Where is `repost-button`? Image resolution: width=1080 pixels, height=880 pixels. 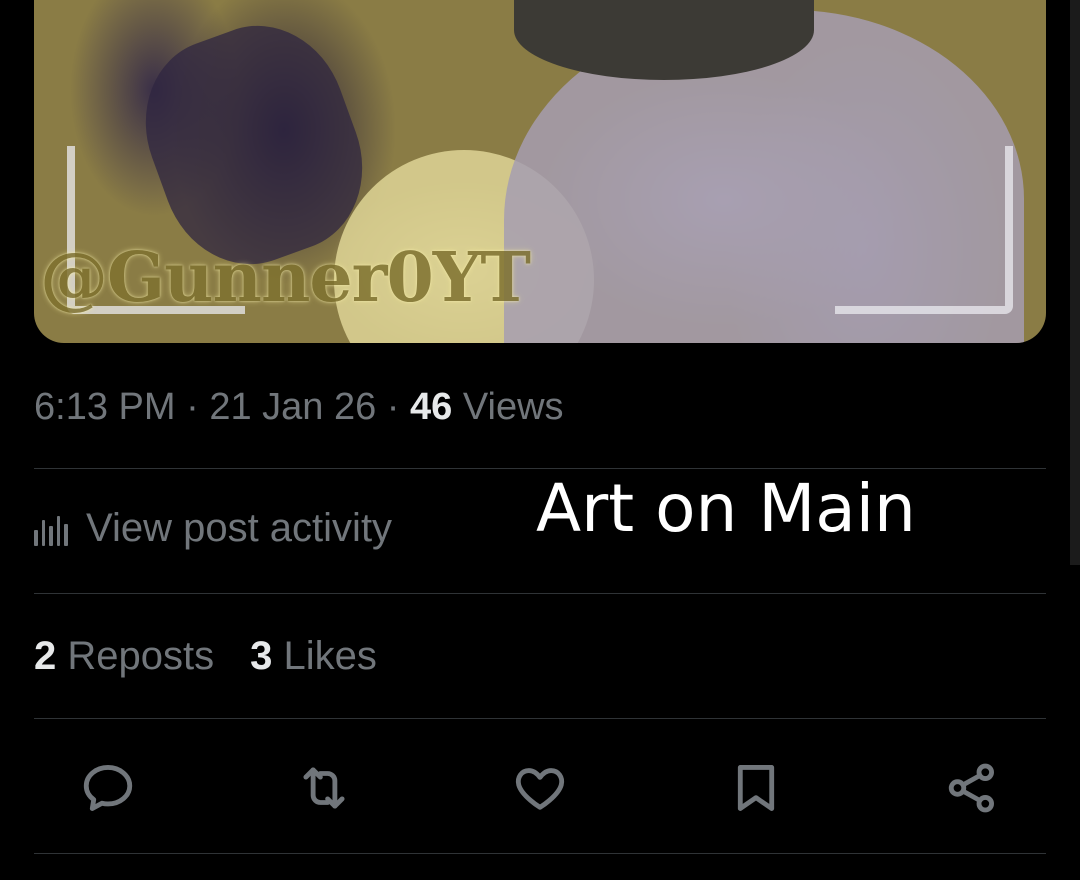 repost-button is located at coordinates (324, 788).